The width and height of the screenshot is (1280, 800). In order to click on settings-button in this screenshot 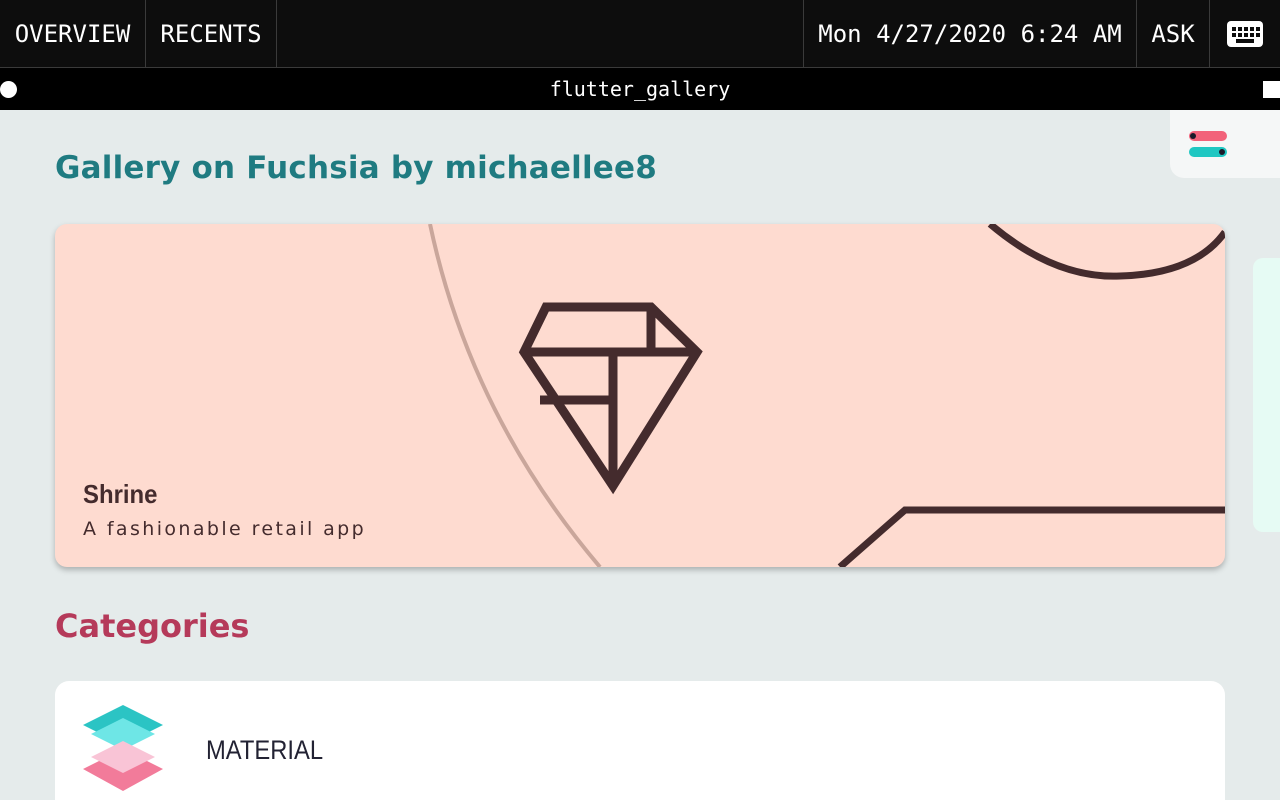, I will do `click(1225, 144)`.